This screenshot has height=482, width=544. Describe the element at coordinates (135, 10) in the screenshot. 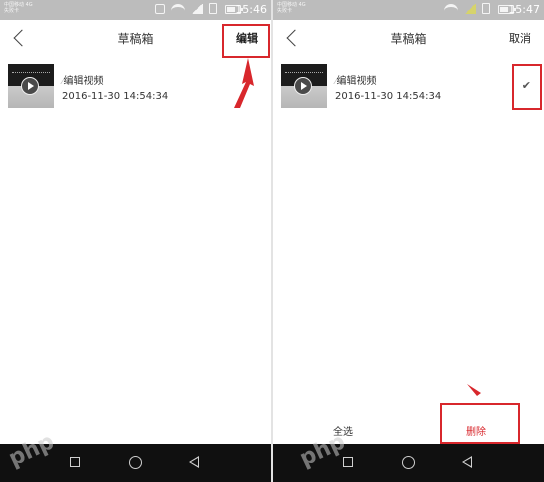

I see `status-bar: 中国移动 4G 失败卡 15:46` at that location.